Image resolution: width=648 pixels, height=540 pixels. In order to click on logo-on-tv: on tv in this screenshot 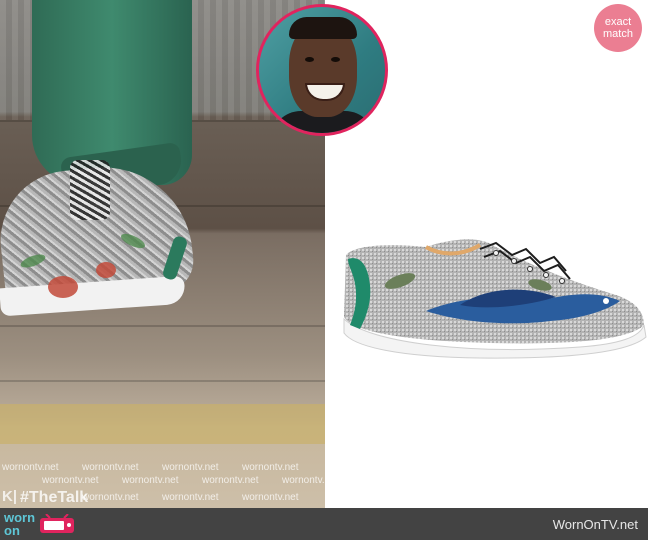, I will do `click(12, 531)`.